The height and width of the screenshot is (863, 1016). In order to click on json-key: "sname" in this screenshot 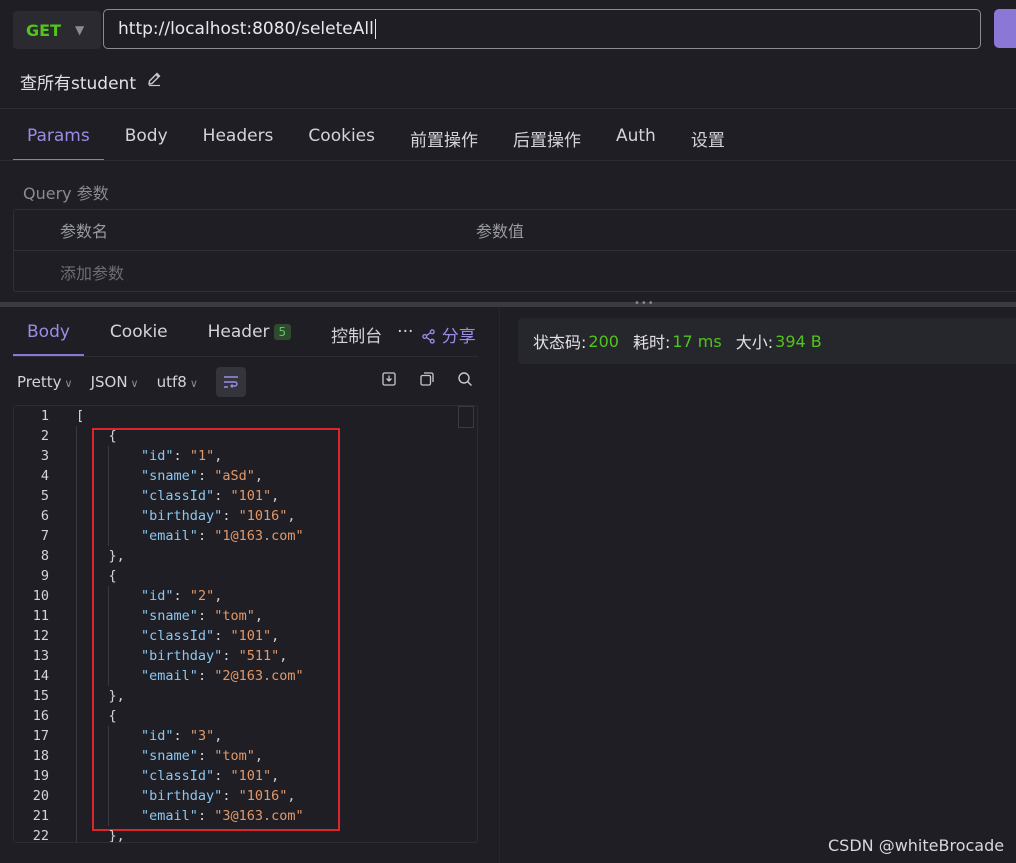, I will do `click(169, 756)`.